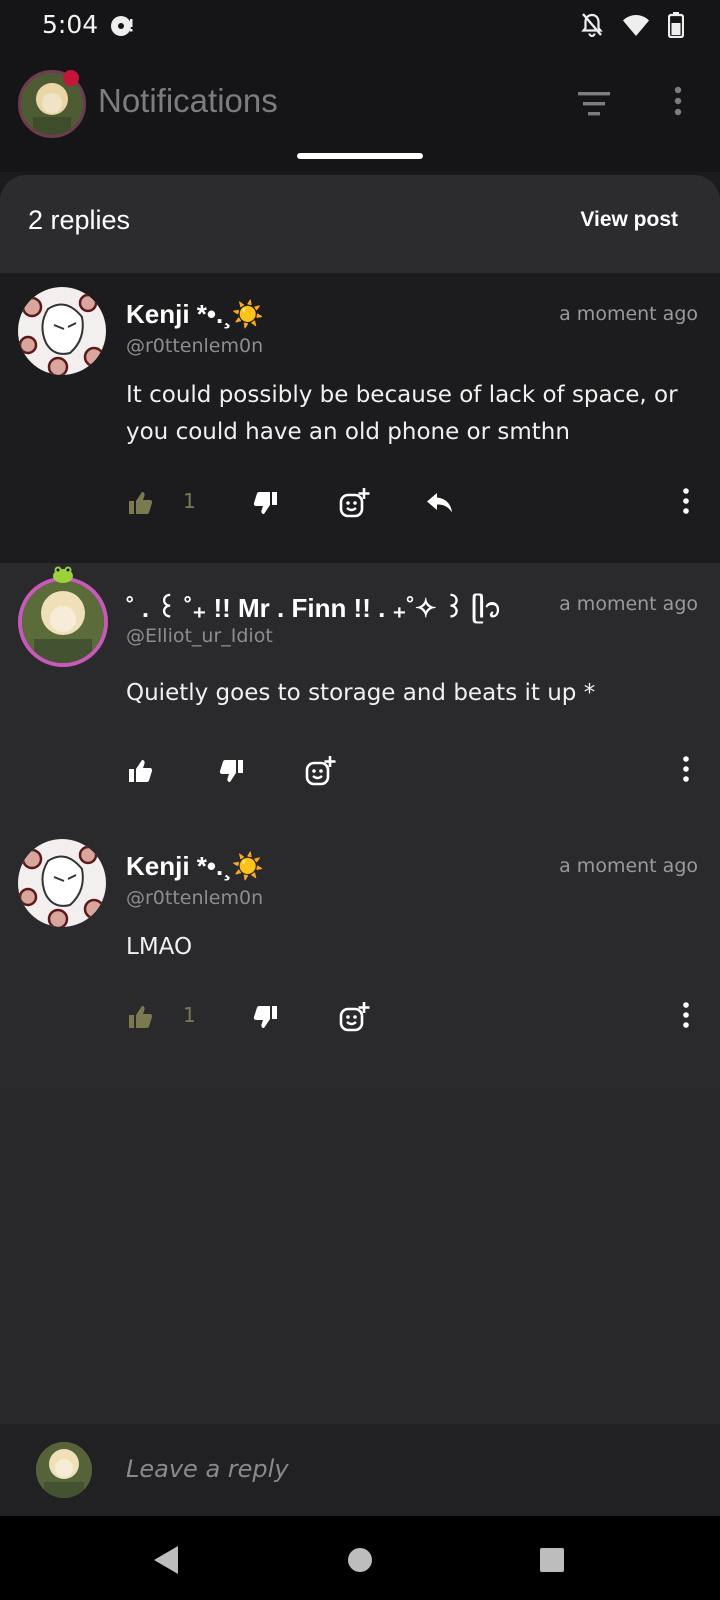  I want to click on navigation-bar, so click(360, 1558).